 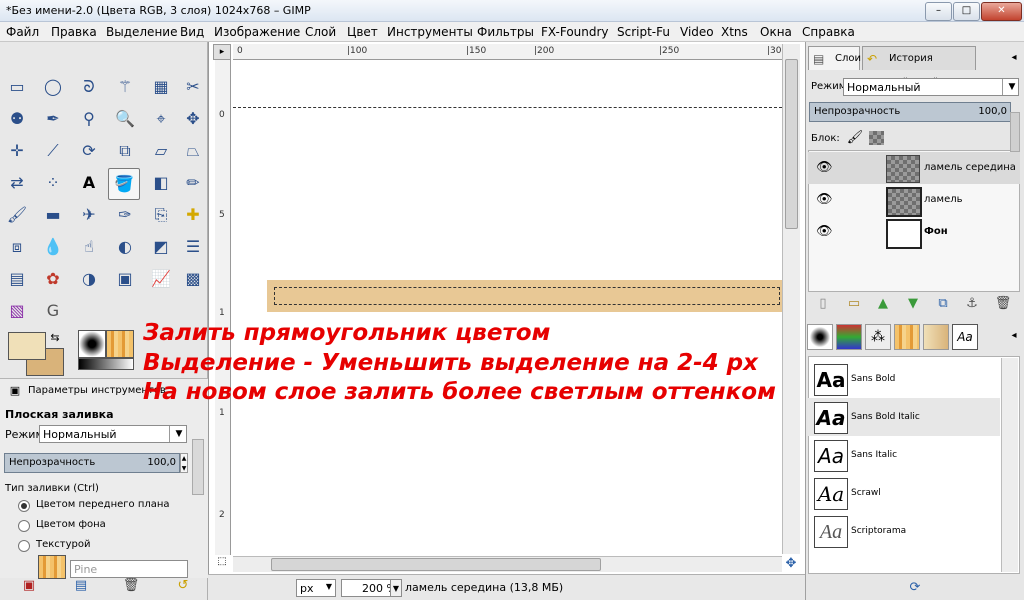 I want to click on eraser-icon: ▬, so click(x=53, y=215).